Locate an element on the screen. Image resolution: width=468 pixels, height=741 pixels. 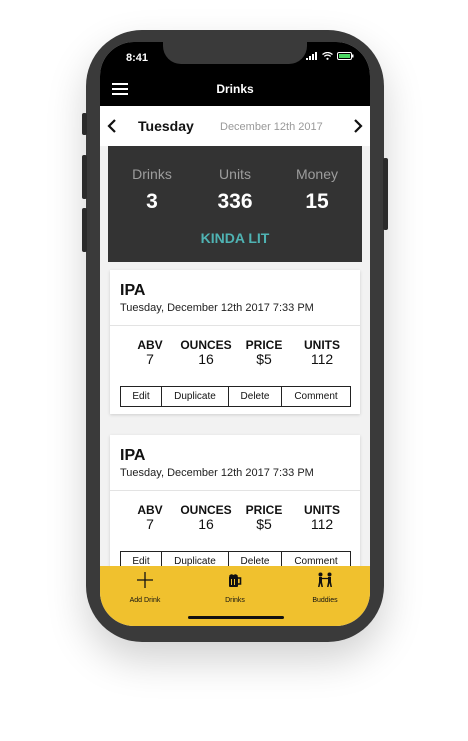
status-icons is located at coordinates (330, 56).